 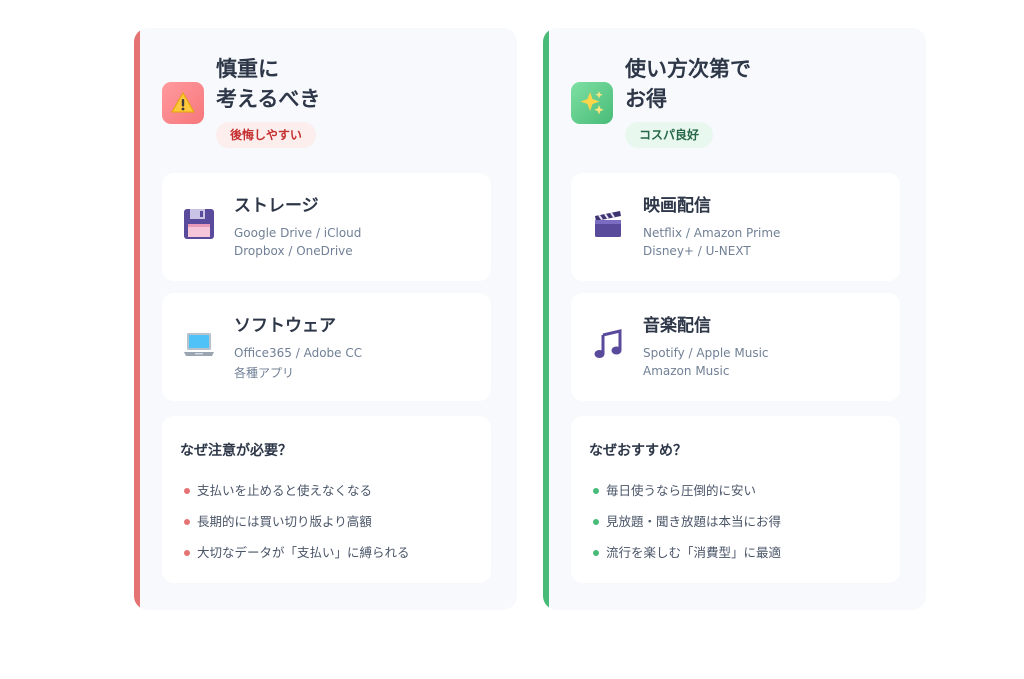 I want to click on caution-accent-bar, so click(x=137, y=319).